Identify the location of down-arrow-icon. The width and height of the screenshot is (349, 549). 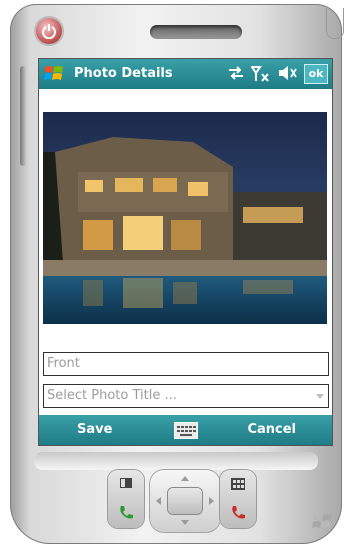
(185, 522).